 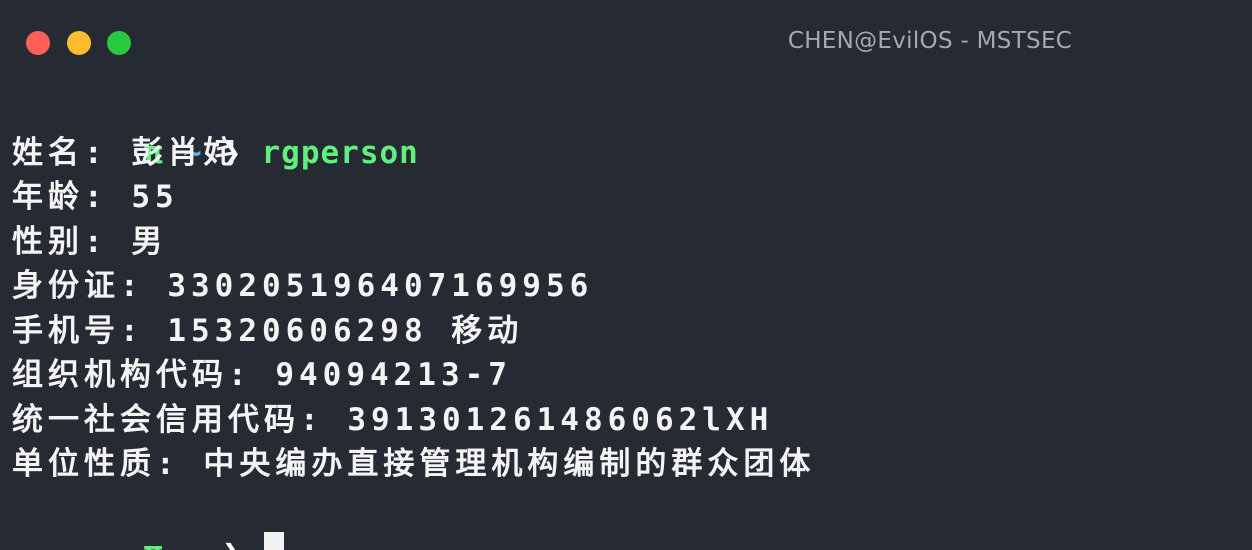 What do you see at coordinates (303, 286) in the screenshot?
I see `output-line-id-card: 身份证: 330205196407169956` at bounding box center [303, 286].